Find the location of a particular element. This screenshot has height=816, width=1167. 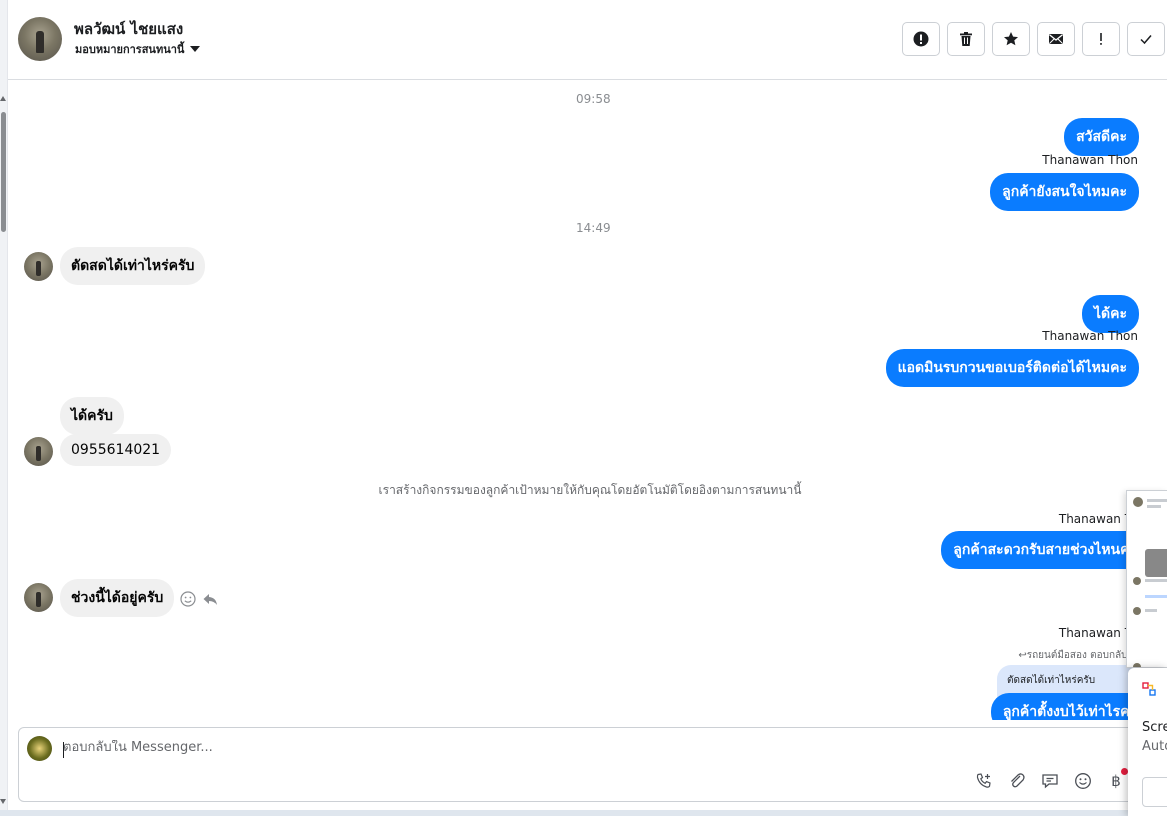

scrollbar-thumb is located at coordinates (3, 172).